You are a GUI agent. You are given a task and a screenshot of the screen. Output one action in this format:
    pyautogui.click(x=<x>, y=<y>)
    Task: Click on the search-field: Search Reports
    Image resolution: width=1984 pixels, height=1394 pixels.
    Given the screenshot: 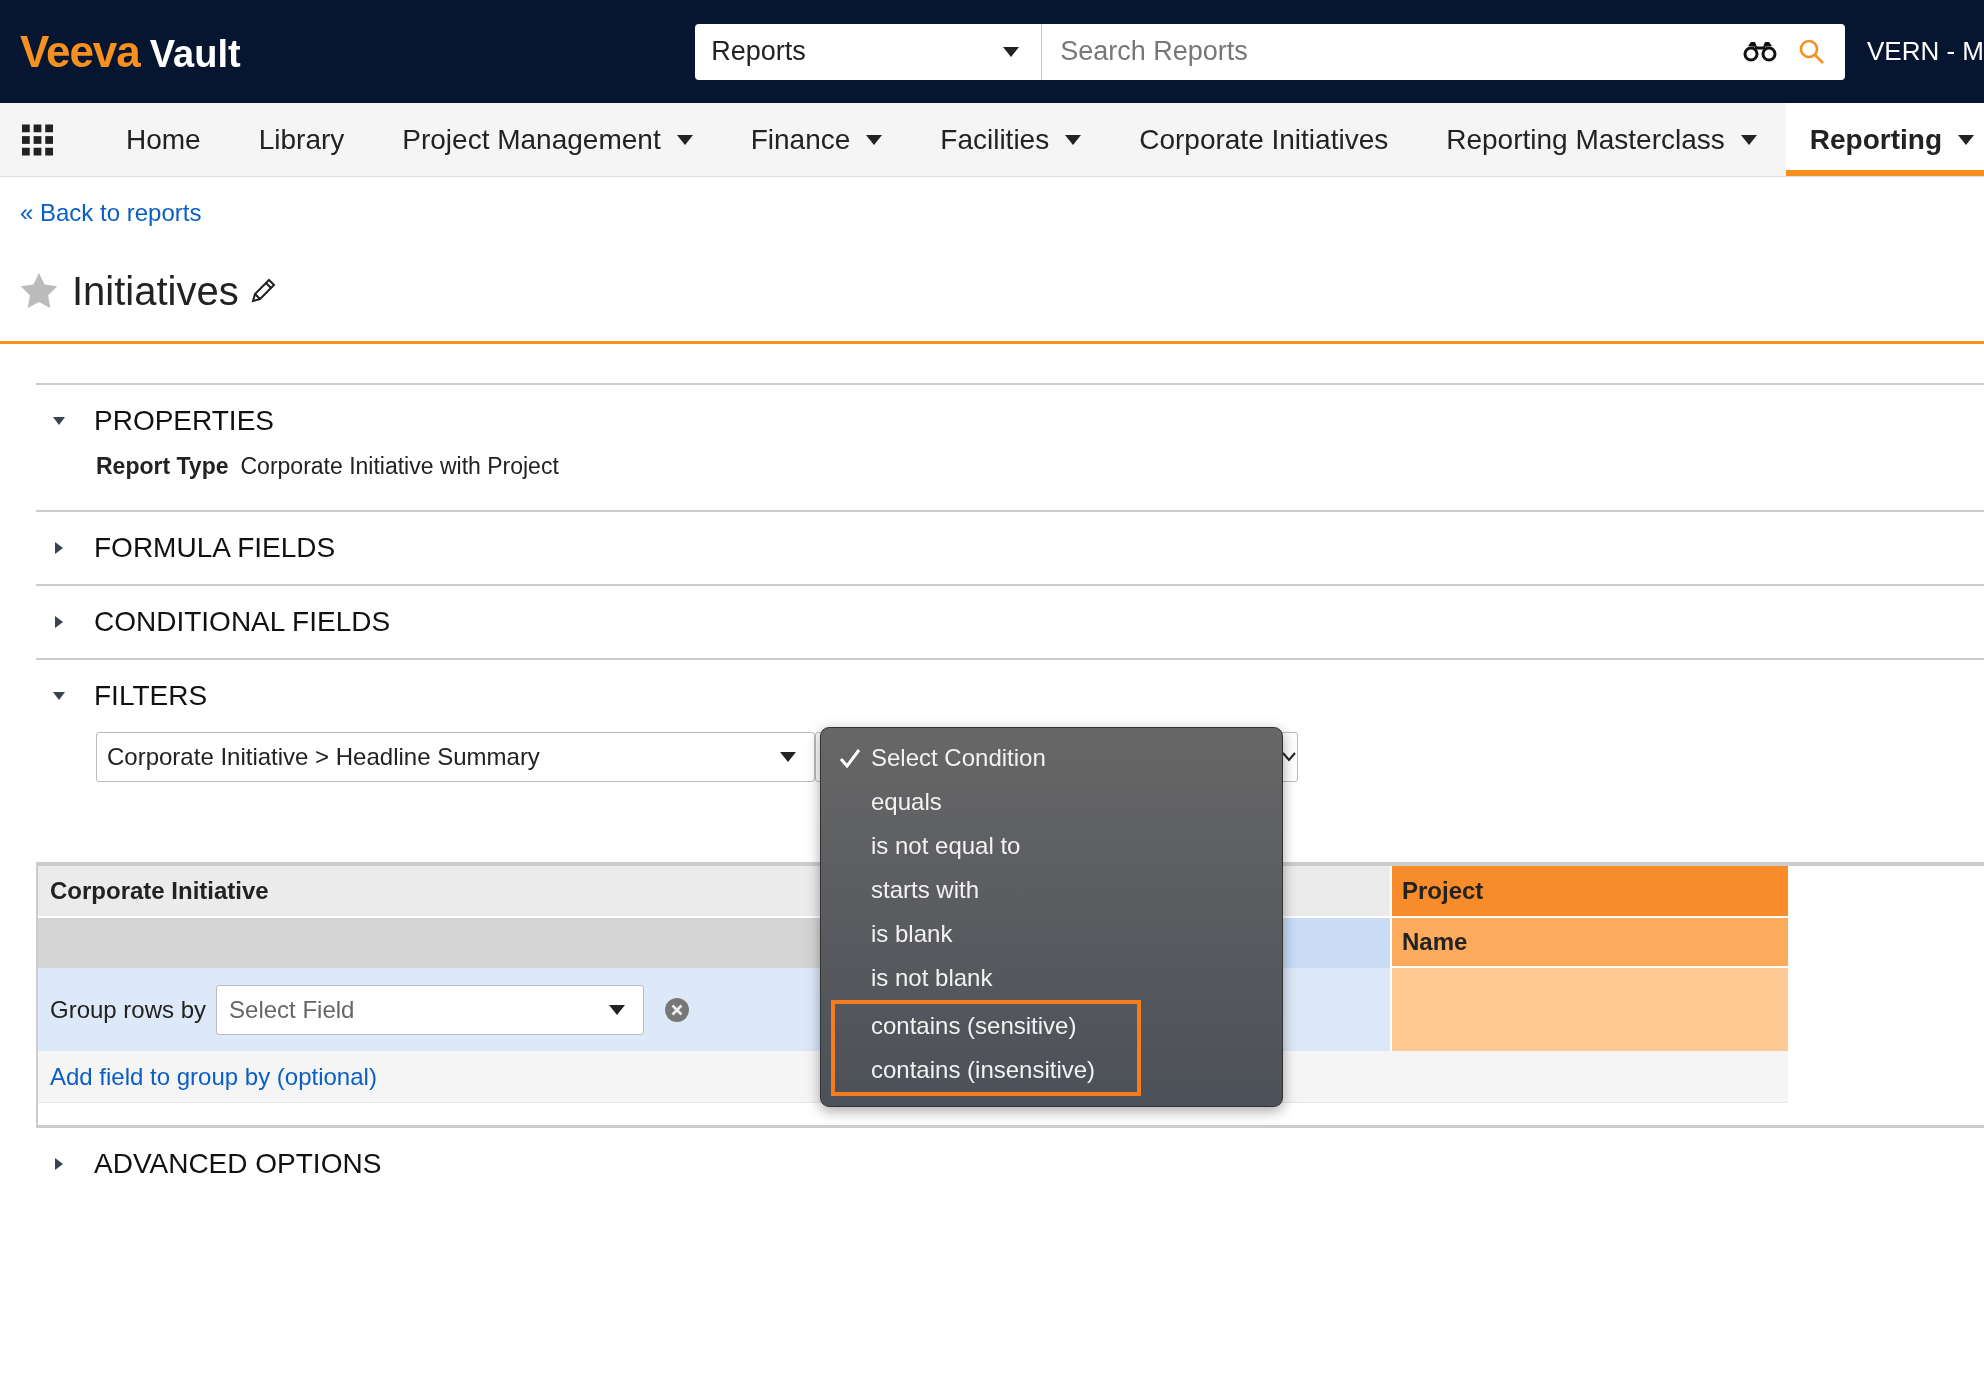 What is the action you would take?
    pyautogui.click(x=1443, y=51)
    